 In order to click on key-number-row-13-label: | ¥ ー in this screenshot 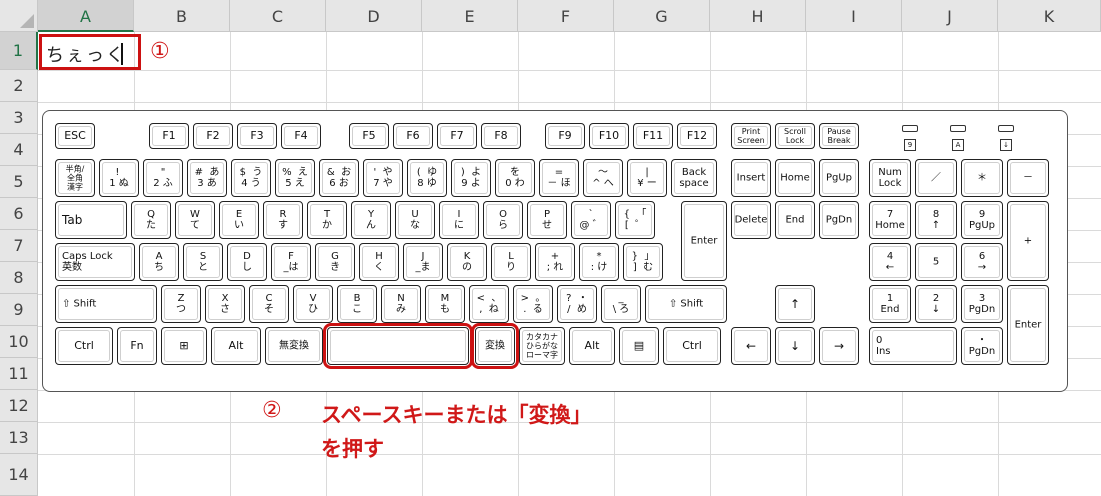, I will do `click(647, 178)`.